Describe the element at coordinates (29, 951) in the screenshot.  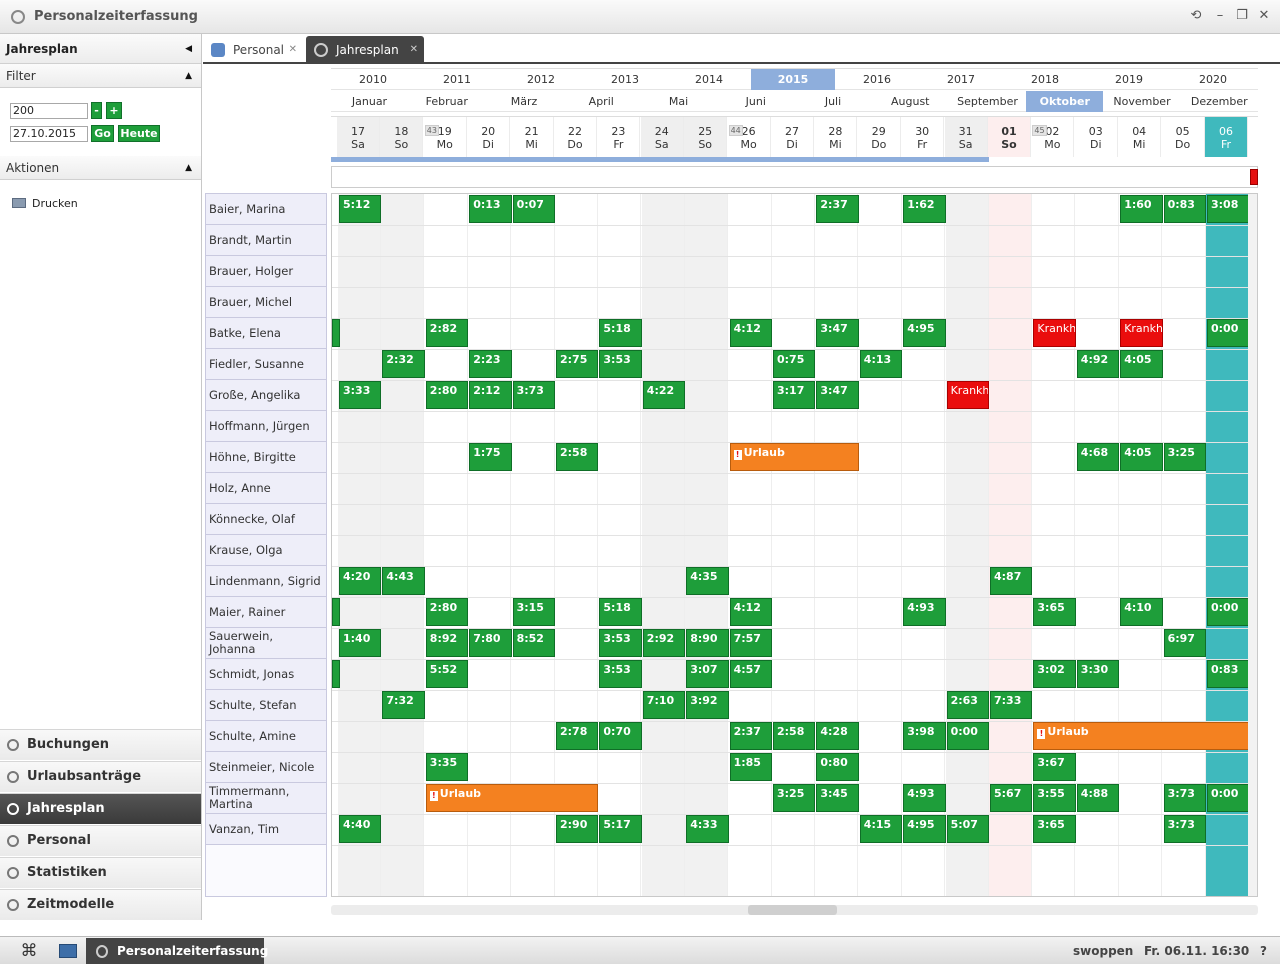
I see `apps-icon: ⌘` at that location.